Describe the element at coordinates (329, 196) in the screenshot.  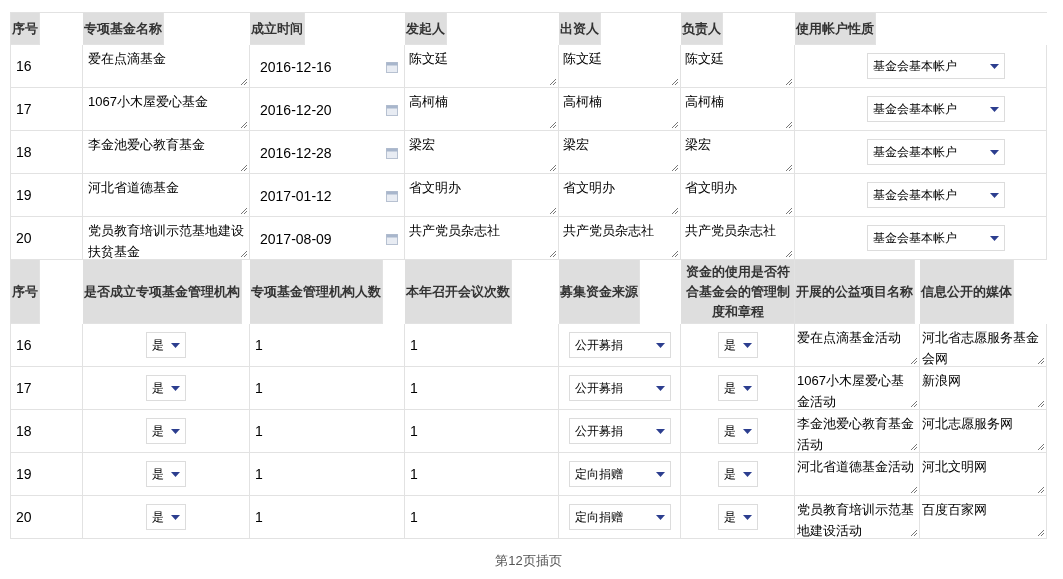
I see `date-field: 2017-01-12` at that location.